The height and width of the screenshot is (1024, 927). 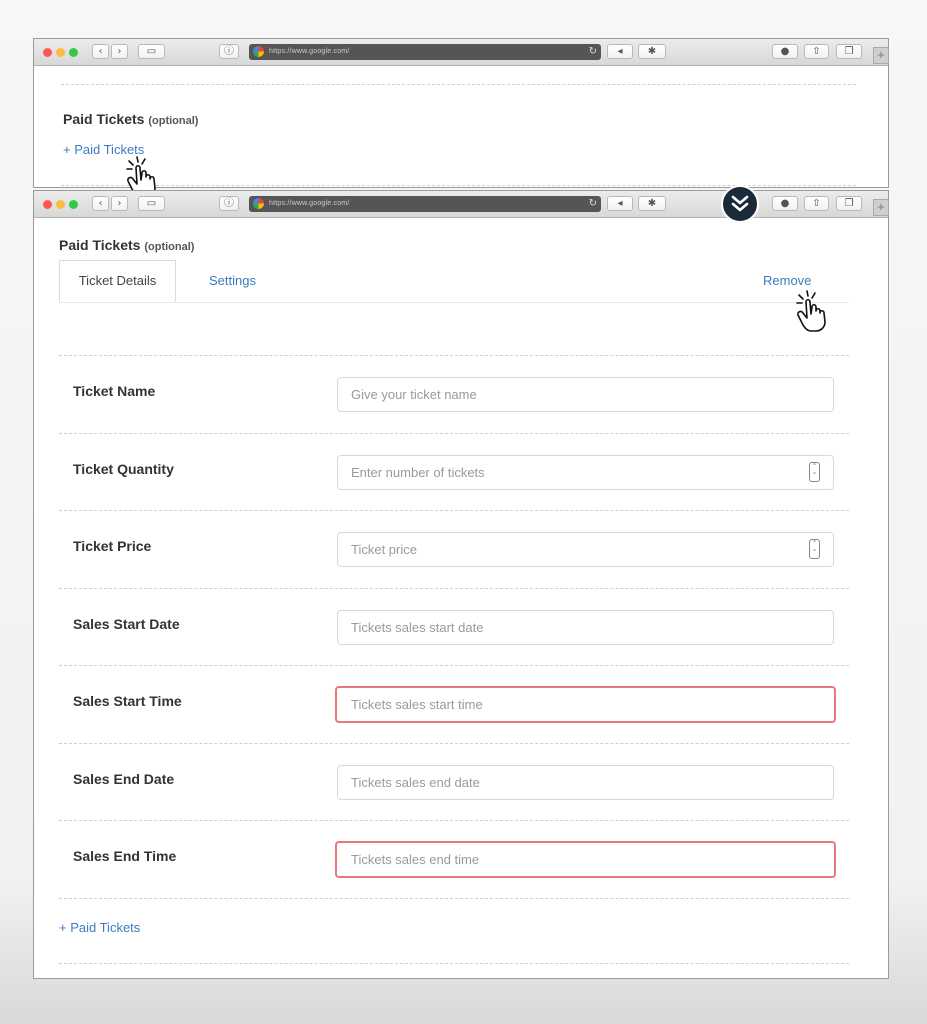 I want to click on ticket-price-input, so click(x=585, y=549).